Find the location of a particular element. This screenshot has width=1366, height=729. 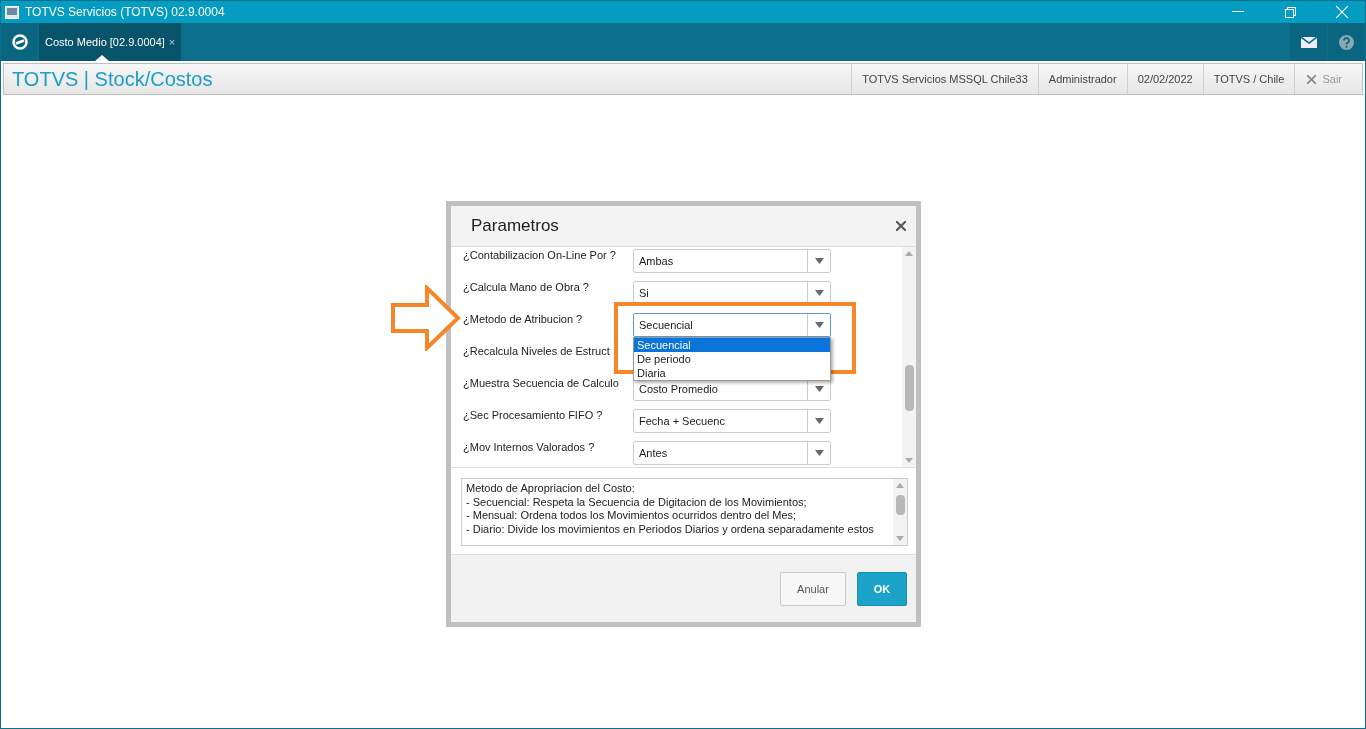

parameter-select: Ambas is located at coordinates (732, 261).